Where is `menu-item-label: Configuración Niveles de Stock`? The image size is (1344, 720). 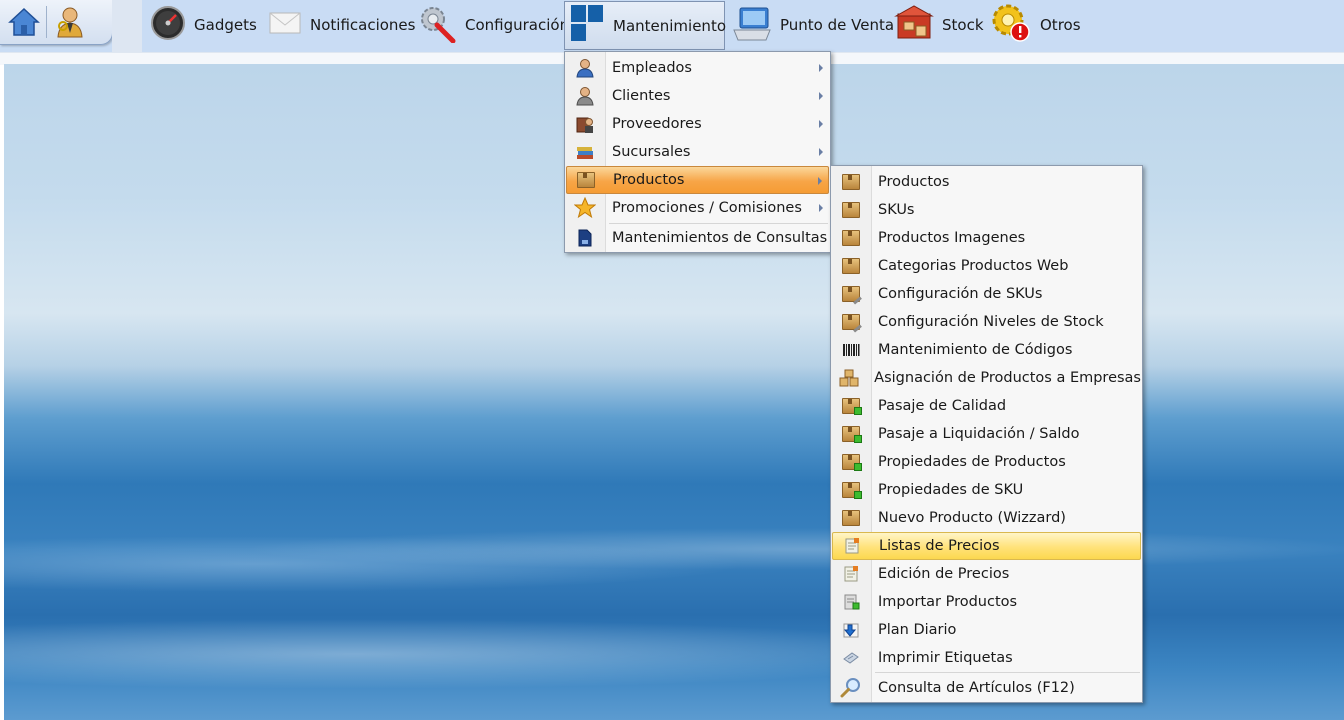
menu-item-label: Configuración Niveles de Stock is located at coordinates (991, 322).